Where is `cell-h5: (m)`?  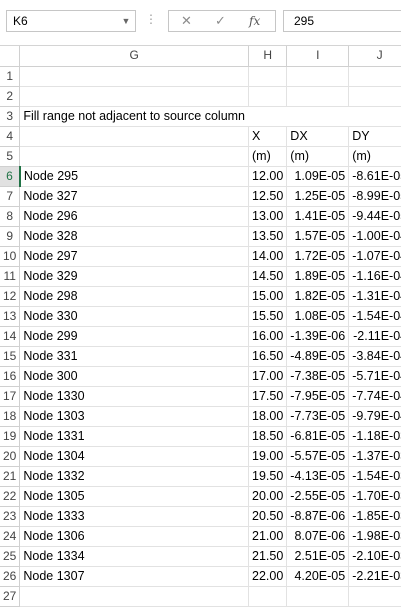
cell-h5: (m) is located at coordinates (268, 156).